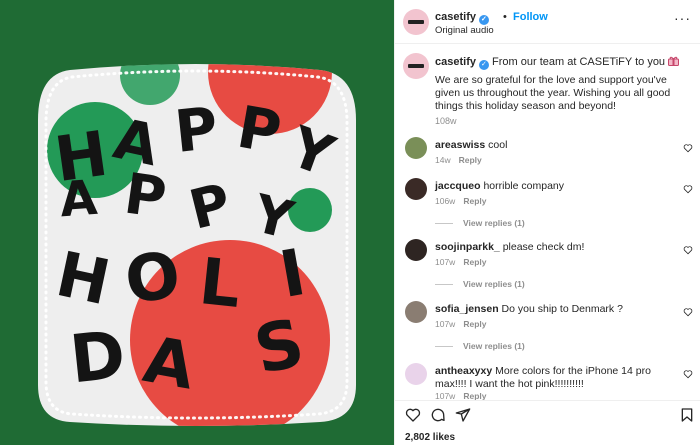  I want to click on comment-username: areaswiss, so click(460, 145).